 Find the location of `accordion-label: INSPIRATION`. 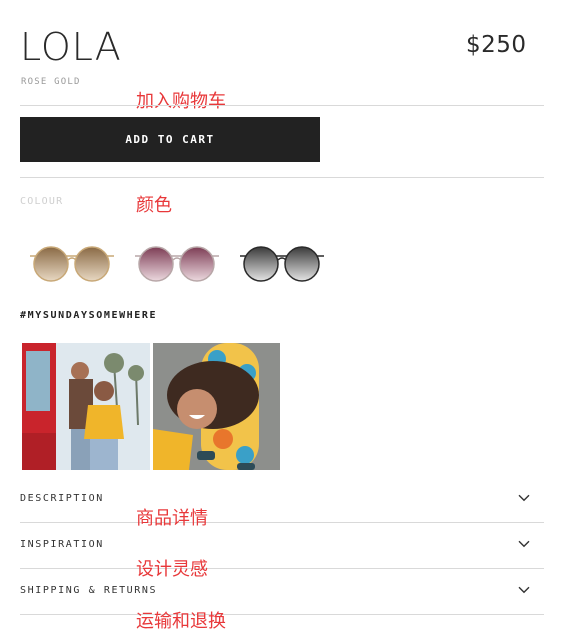

accordion-label: INSPIRATION is located at coordinates (62, 544).